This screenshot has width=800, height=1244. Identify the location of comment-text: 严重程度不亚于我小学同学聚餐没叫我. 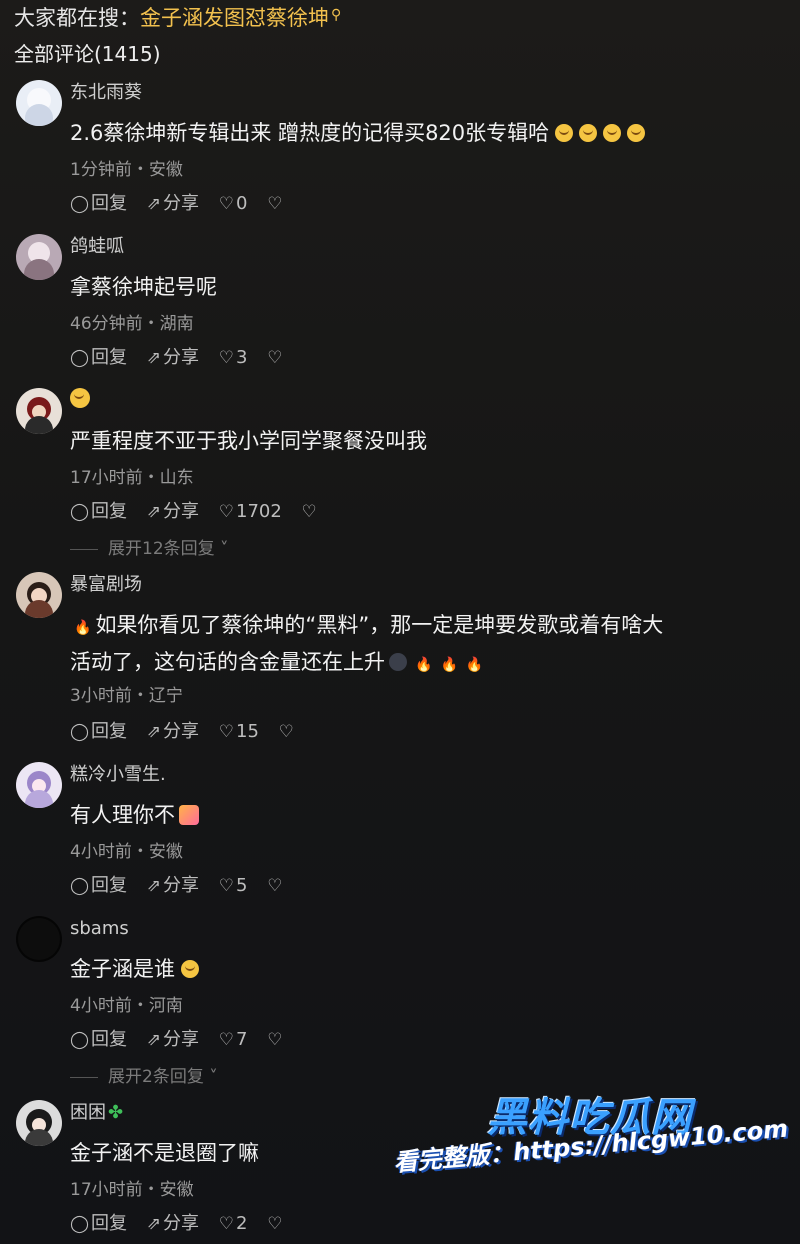
(248, 441).